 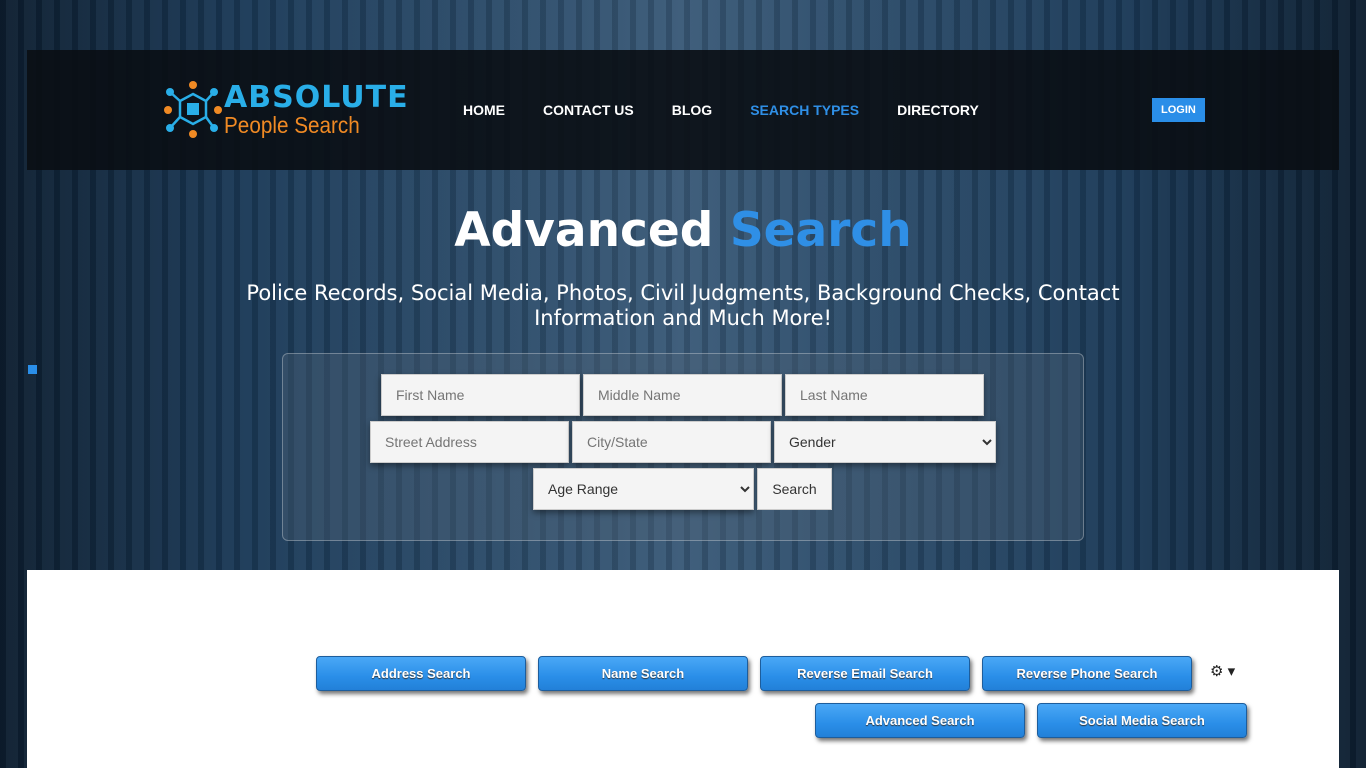 What do you see at coordinates (643, 489) in the screenshot?
I see `age-range-select: Age Range` at bounding box center [643, 489].